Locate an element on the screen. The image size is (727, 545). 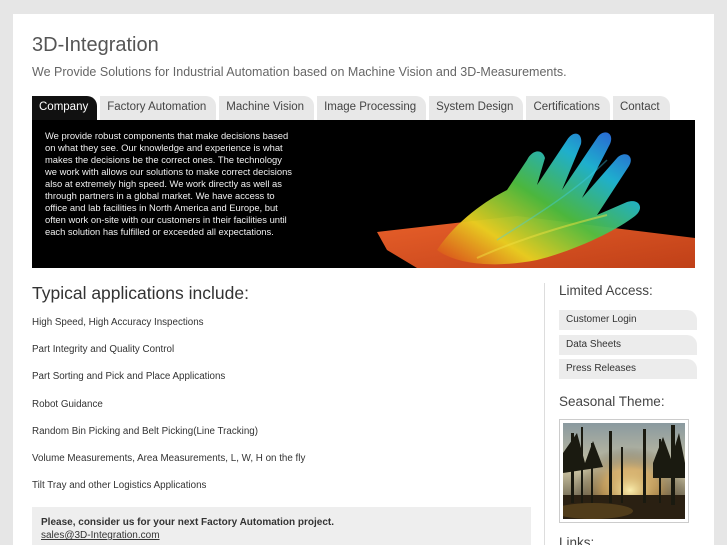
column-divider is located at coordinates (544, 414).